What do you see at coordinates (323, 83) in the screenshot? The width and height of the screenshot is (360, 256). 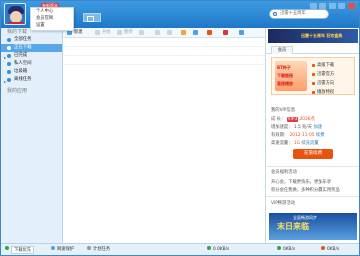 I see `promo-link: 迅雷方向` at bounding box center [323, 83].